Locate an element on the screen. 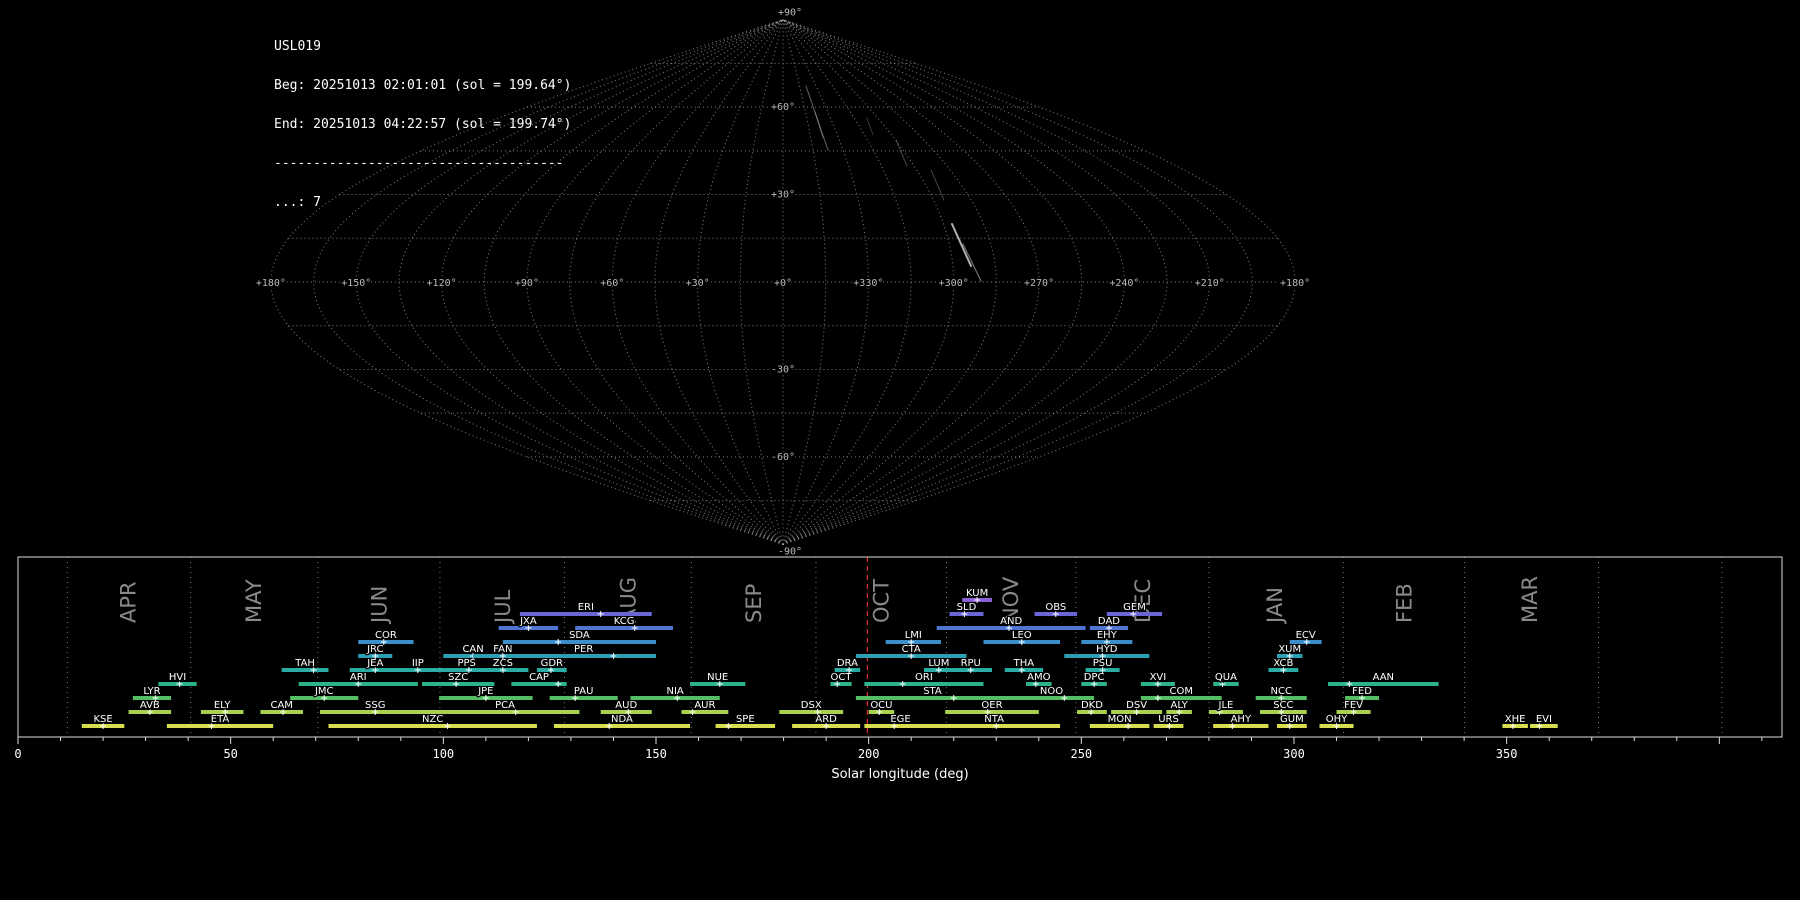 Image resolution: width=1800 pixels, height=900 pixels. shower-label-obs: OBS is located at coordinates (1055, 607).